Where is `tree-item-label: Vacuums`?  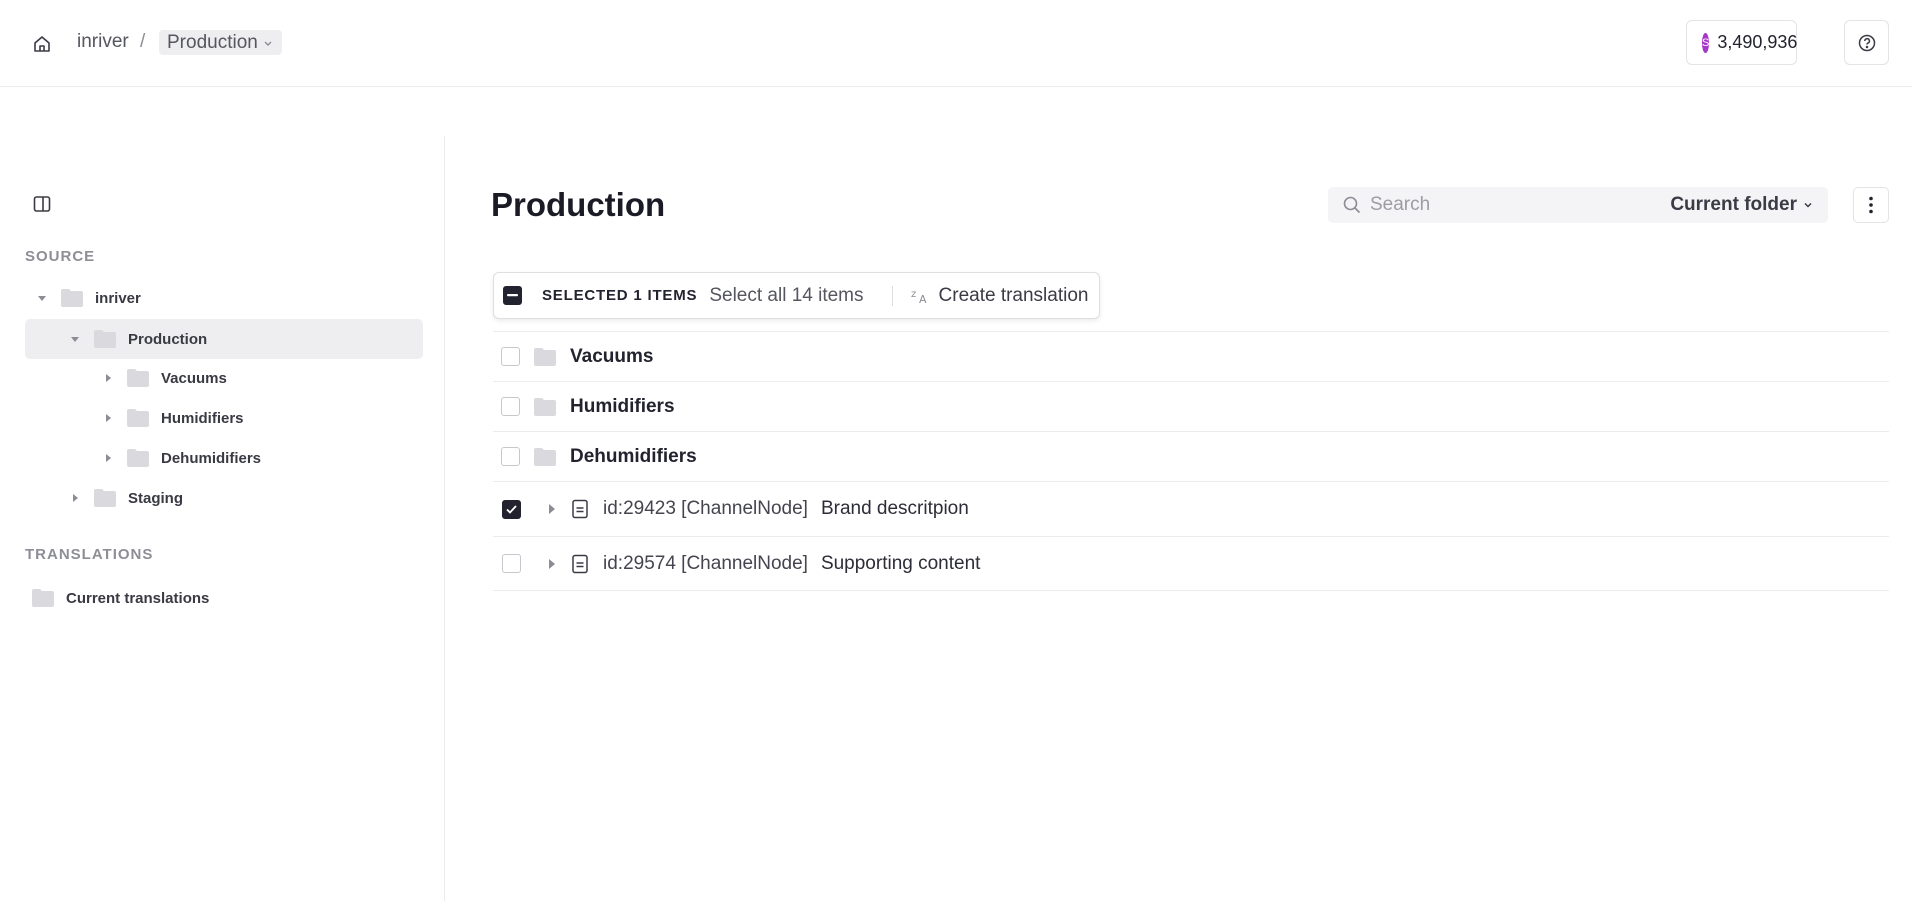
tree-item-label: Vacuums is located at coordinates (194, 378).